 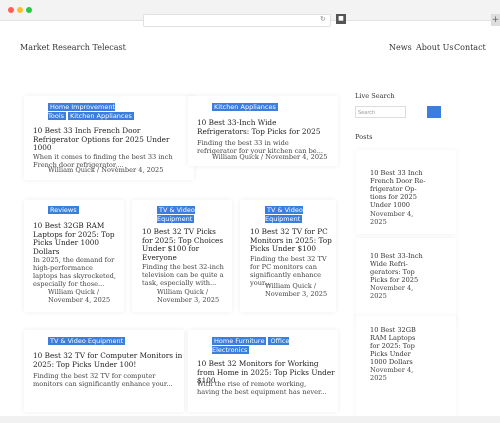 I want to click on new-tab-button: +, so click(x=495, y=20).